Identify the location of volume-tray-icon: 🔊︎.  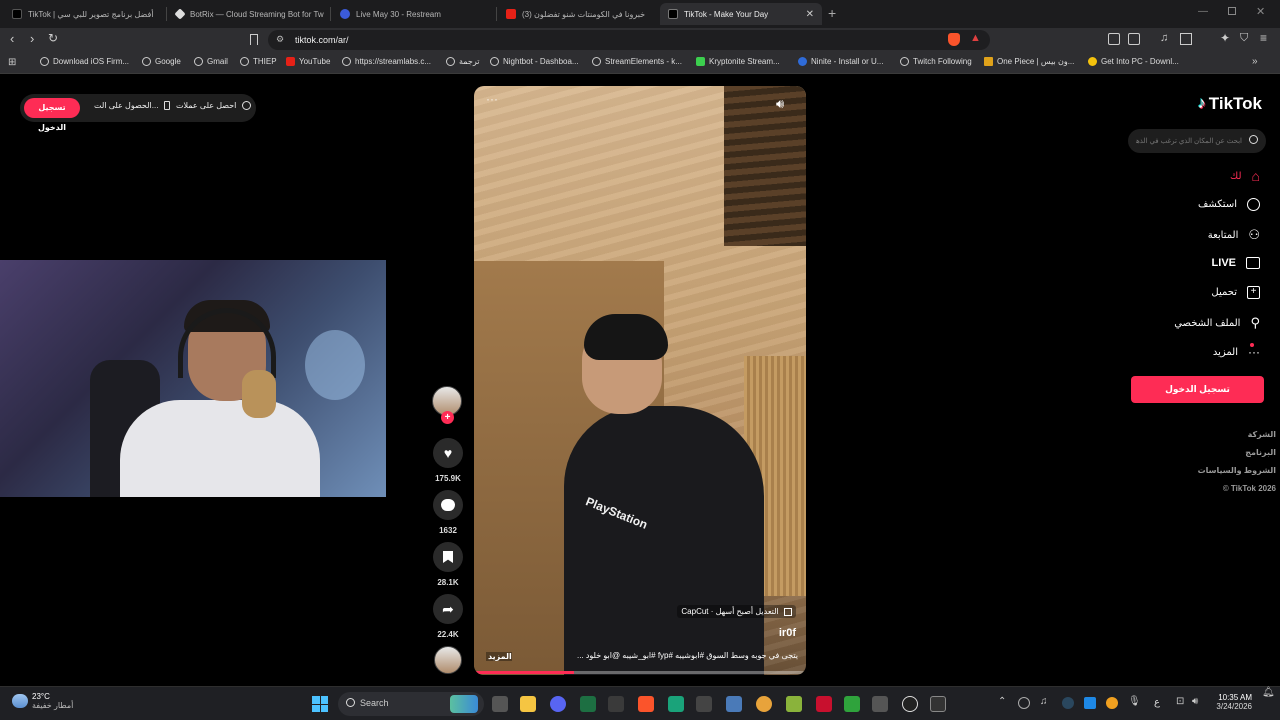
(1195, 701).